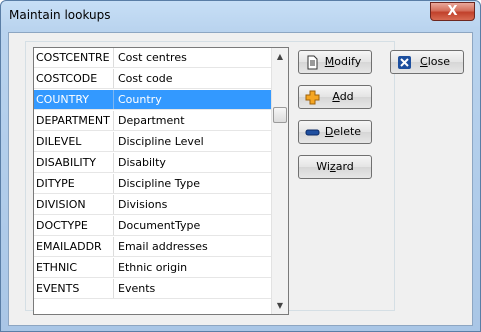  I want to click on close-button: Close, so click(427, 62).